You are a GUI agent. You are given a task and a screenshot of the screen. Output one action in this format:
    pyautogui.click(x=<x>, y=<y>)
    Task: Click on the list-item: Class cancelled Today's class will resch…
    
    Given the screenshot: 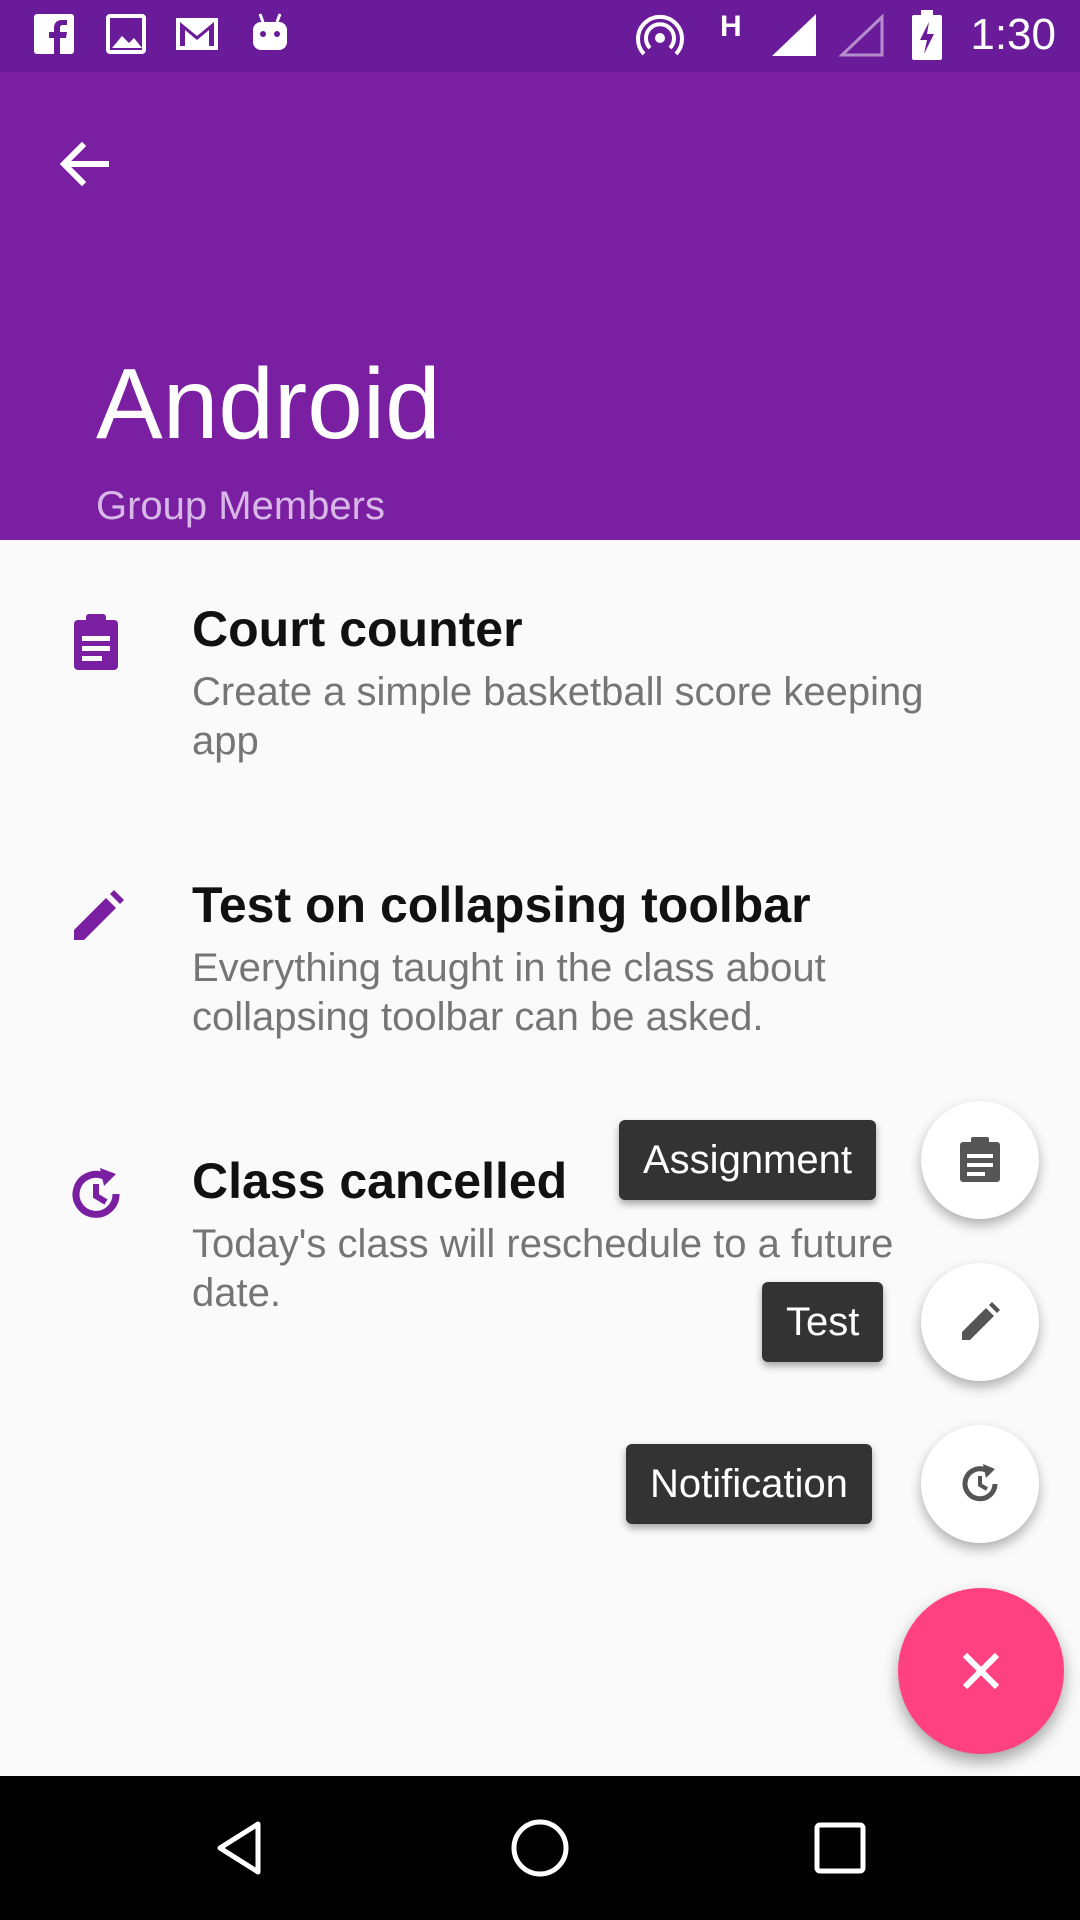 What is the action you would take?
    pyautogui.click(x=540, y=1242)
    